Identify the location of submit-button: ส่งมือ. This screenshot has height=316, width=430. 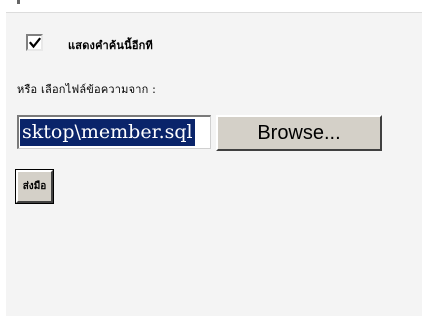
(34, 186).